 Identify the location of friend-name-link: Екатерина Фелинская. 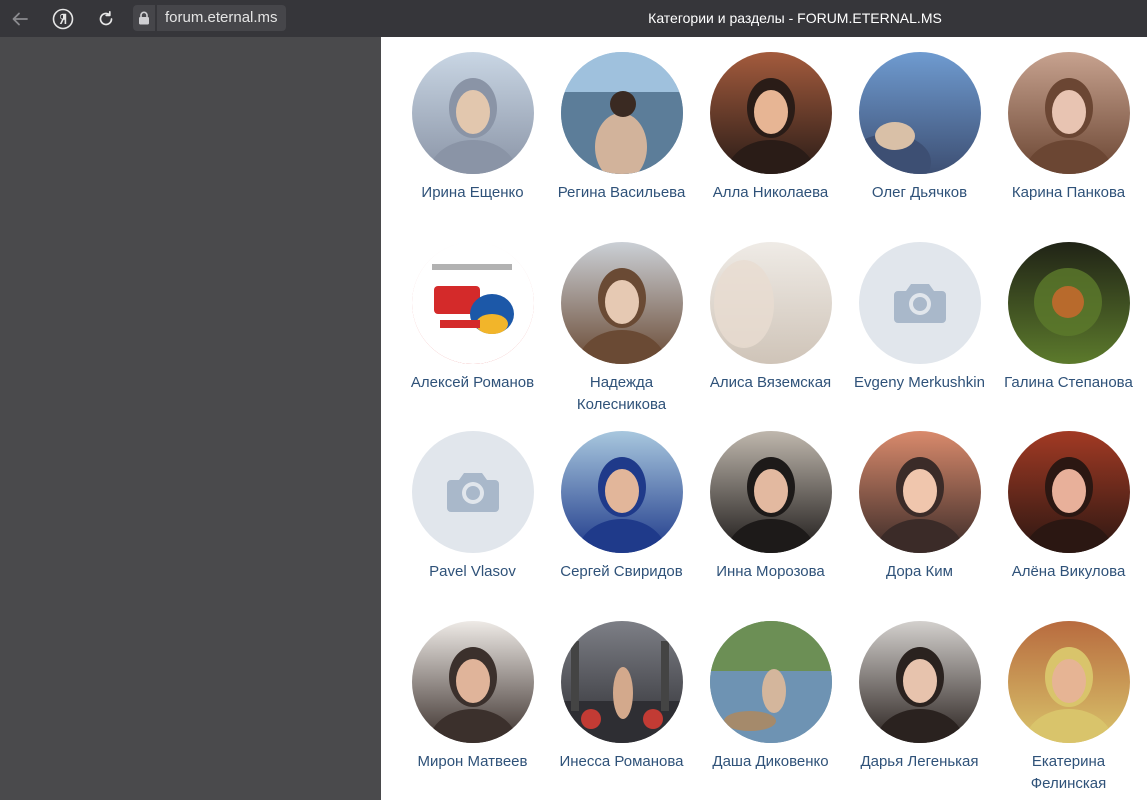
(1068, 772).